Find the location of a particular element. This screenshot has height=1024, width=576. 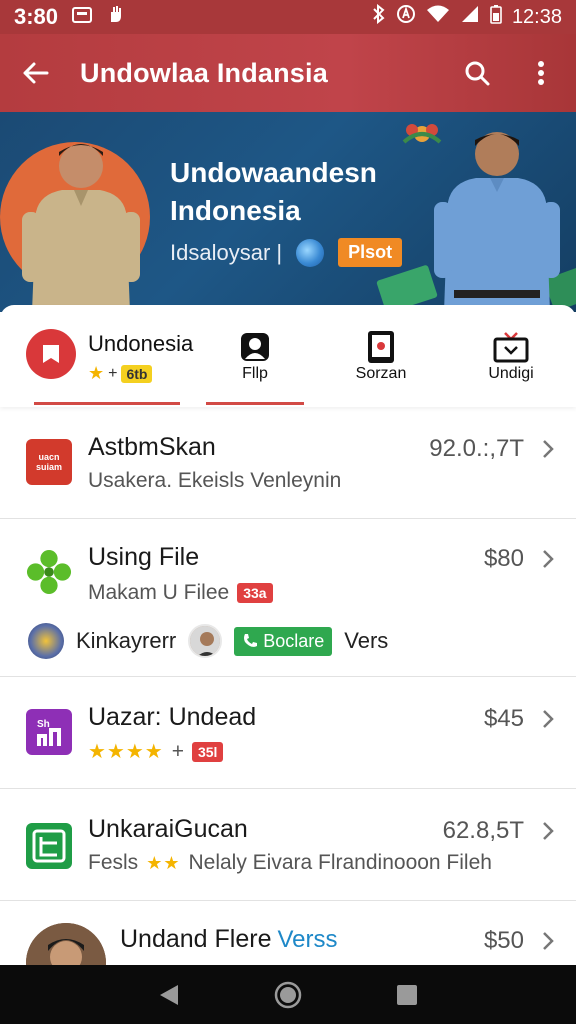

app-icon: Sh is located at coordinates (49, 732).